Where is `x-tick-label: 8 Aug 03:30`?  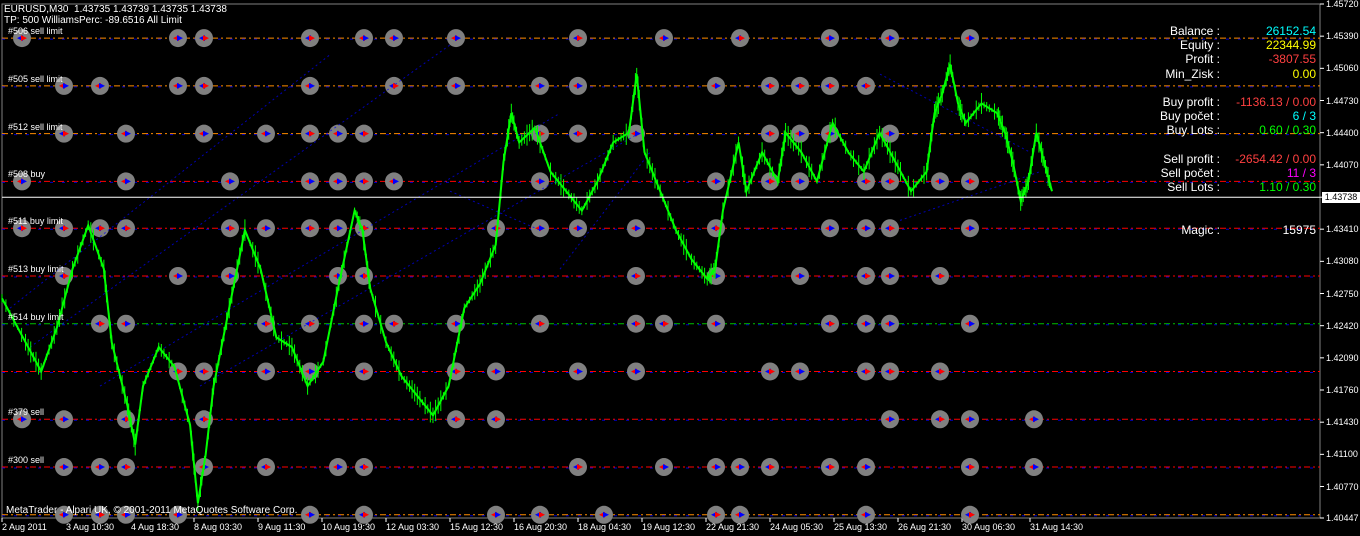 x-tick-label: 8 Aug 03:30 is located at coordinates (218, 527).